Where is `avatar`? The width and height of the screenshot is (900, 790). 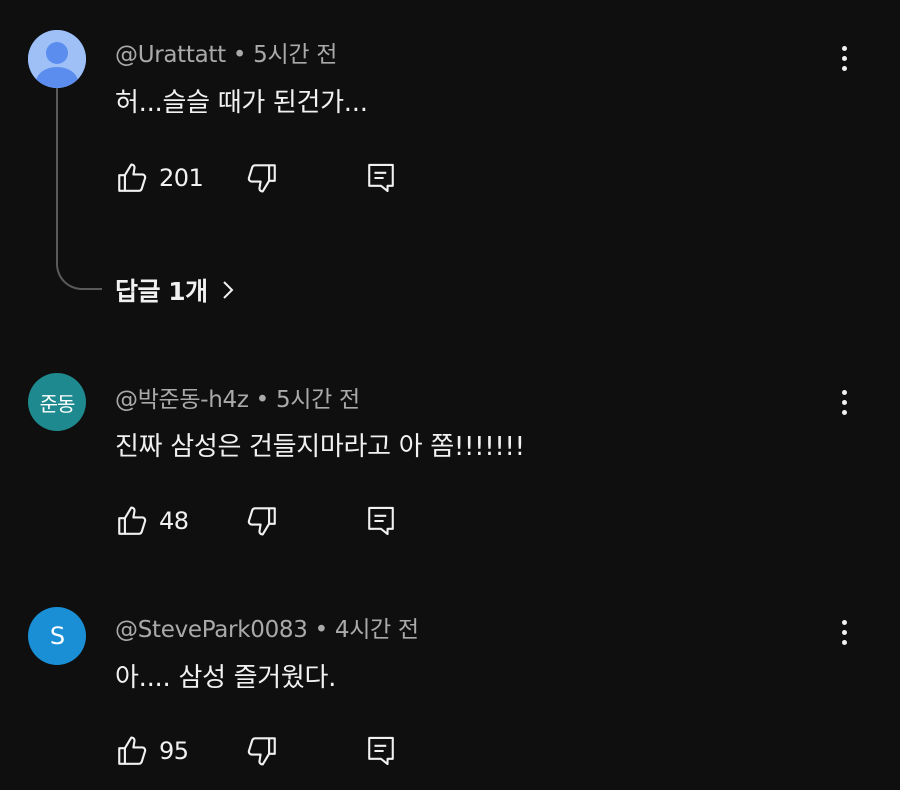
avatar is located at coordinates (57, 59).